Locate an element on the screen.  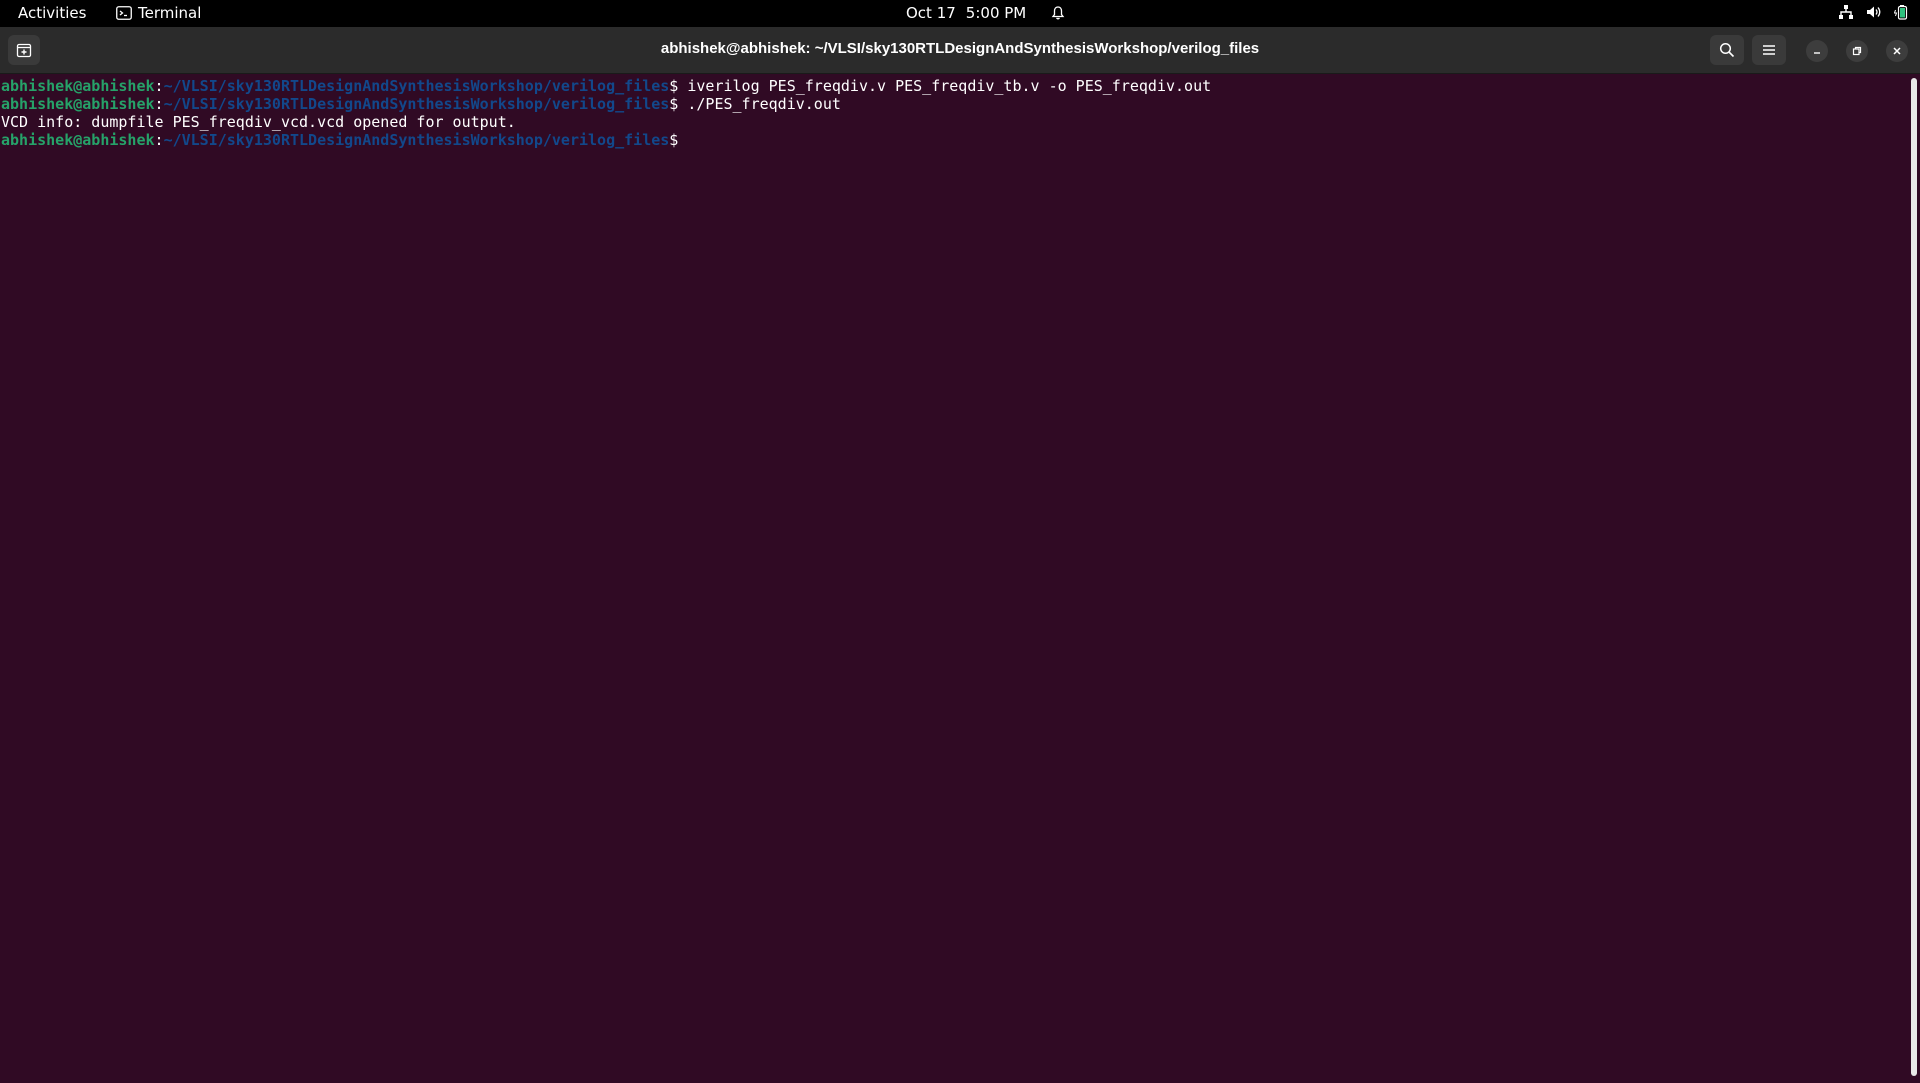
main-menu-button is located at coordinates (1769, 50).